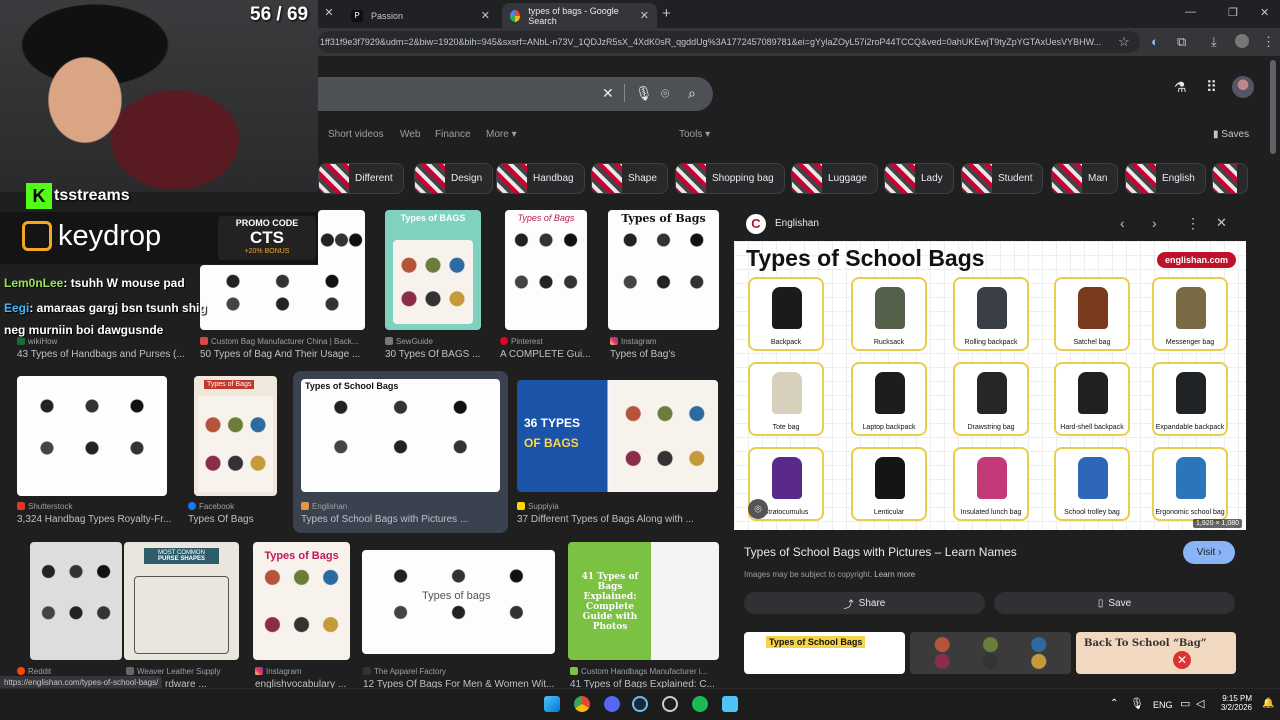 The height and width of the screenshot is (720, 1280). I want to click on close-window-button: ✕, so click(1264, 12).